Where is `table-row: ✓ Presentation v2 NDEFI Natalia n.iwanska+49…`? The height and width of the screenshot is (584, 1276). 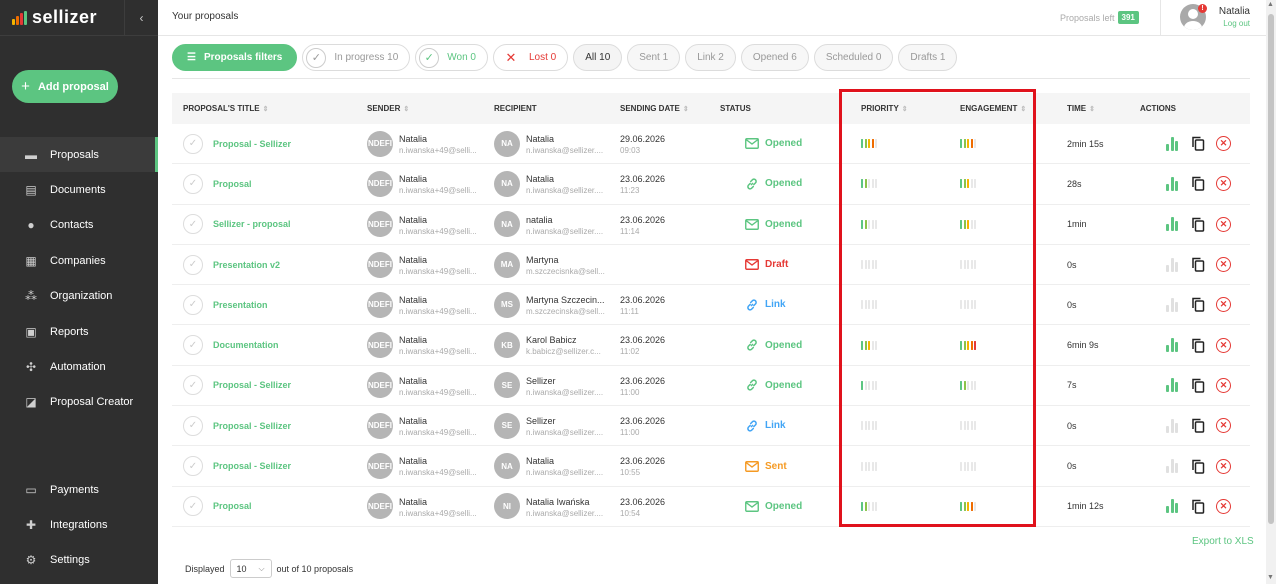 table-row: ✓ Presentation v2 NDEFI Natalia n.iwanska+49… is located at coordinates (711, 265).